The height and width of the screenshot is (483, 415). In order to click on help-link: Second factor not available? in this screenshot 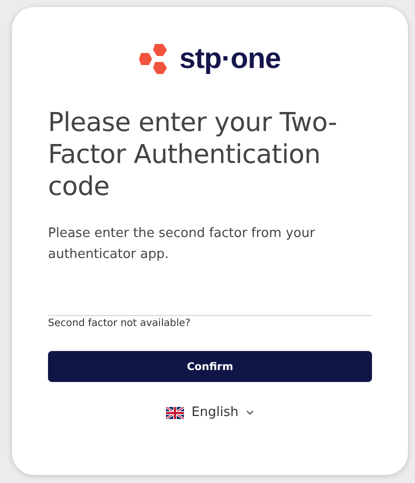, I will do `click(119, 323)`.